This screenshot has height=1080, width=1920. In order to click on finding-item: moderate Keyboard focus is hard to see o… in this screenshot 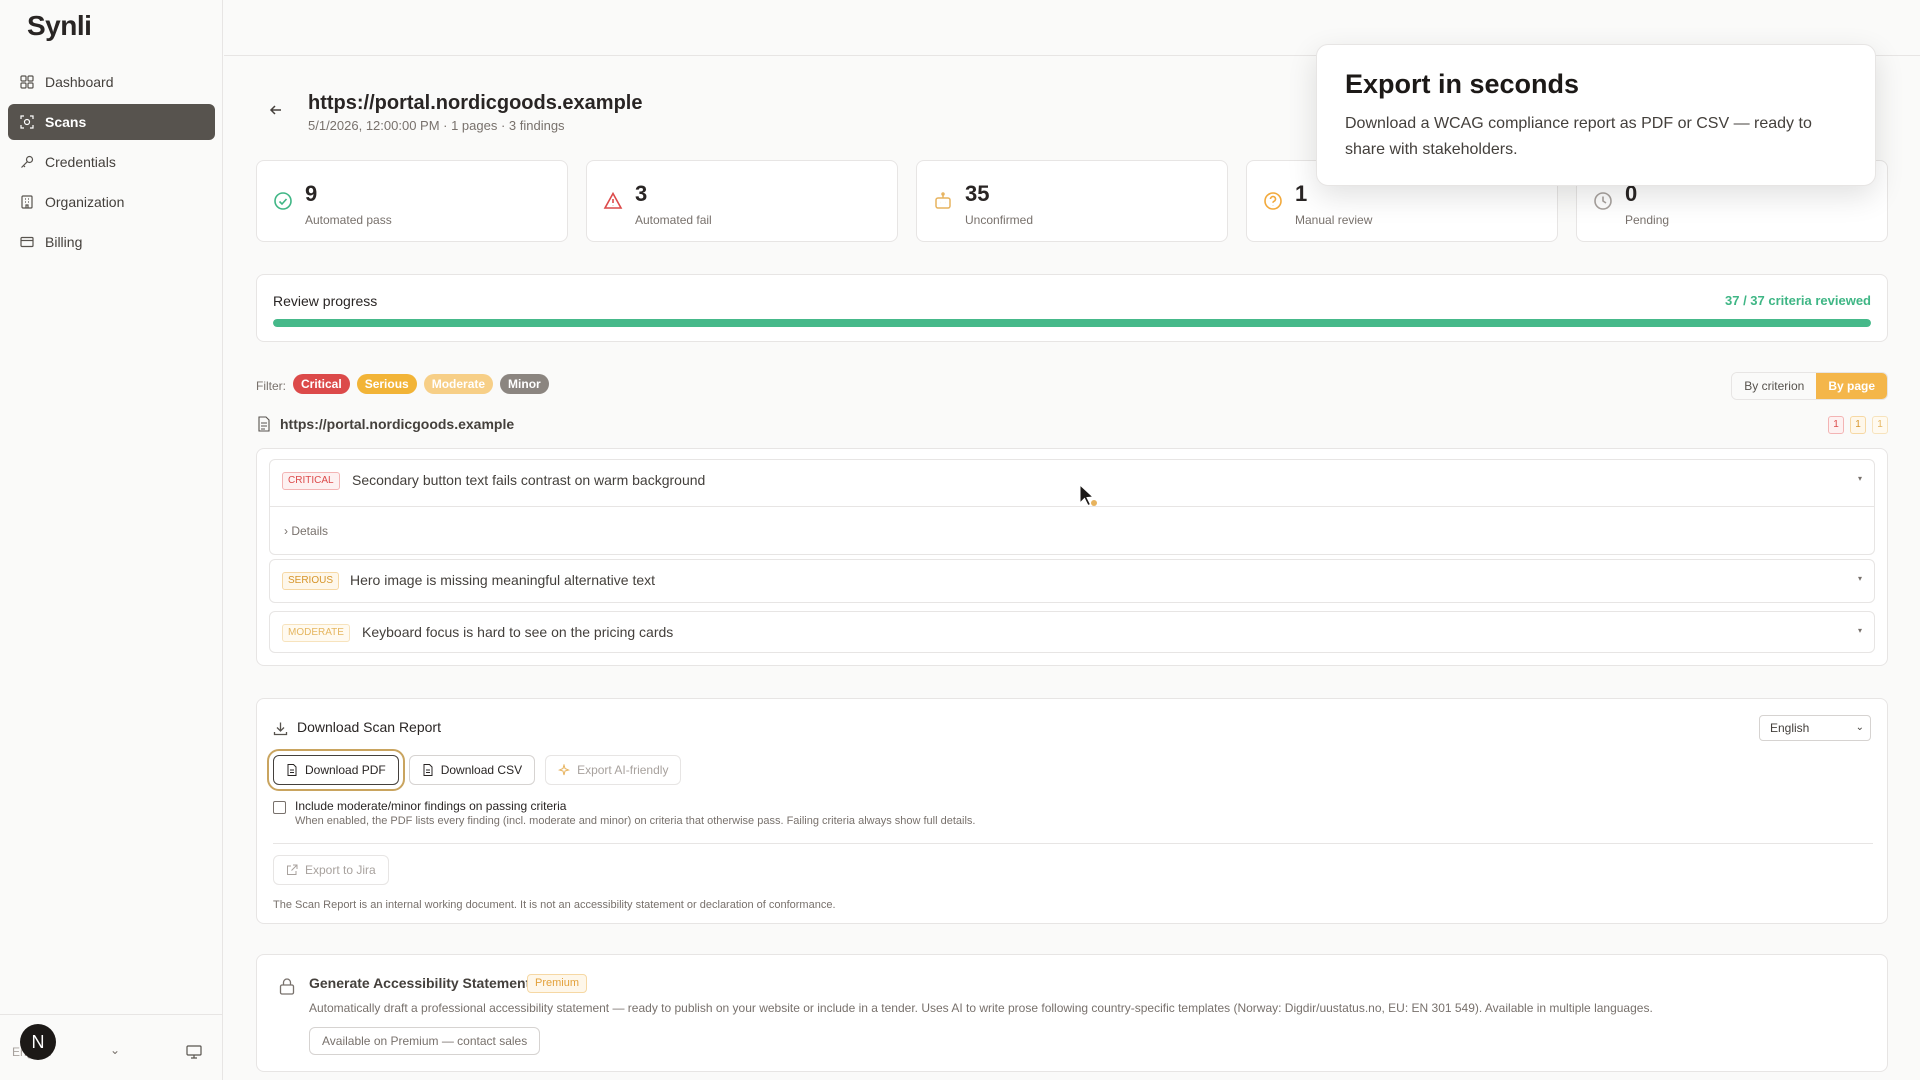, I will do `click(1072, 632)`.